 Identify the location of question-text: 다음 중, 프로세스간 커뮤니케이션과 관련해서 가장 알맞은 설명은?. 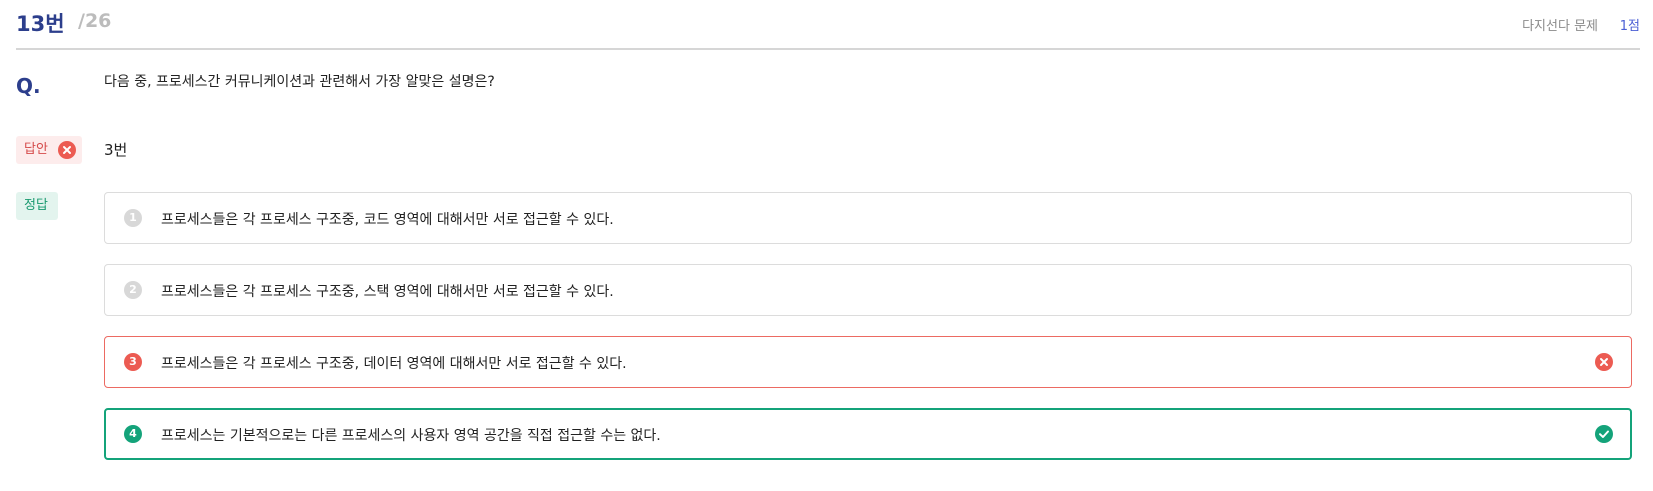
(299, 82).